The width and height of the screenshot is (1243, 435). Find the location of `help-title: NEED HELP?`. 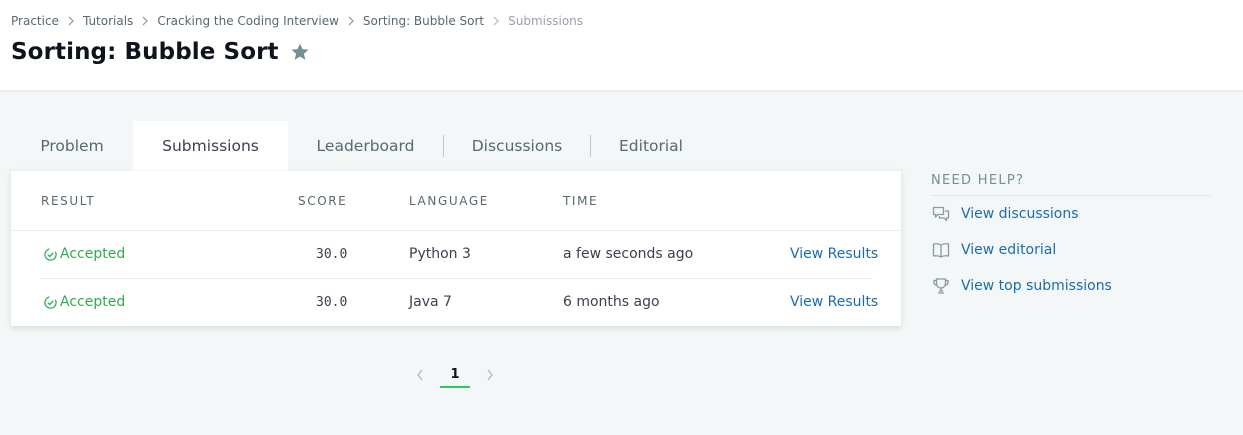

help-title: NEED HELP? is located at coordinates (1071, 184).